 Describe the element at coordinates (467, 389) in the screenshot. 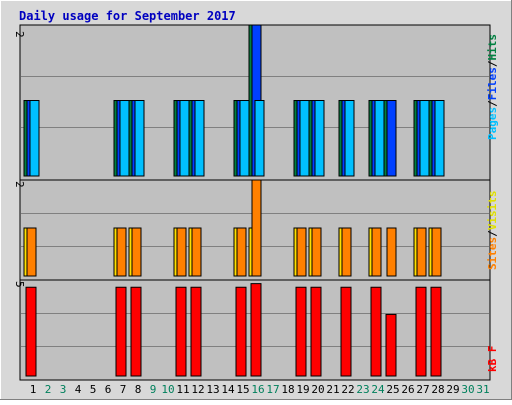

I see `x-tick-label: 30` at that location.